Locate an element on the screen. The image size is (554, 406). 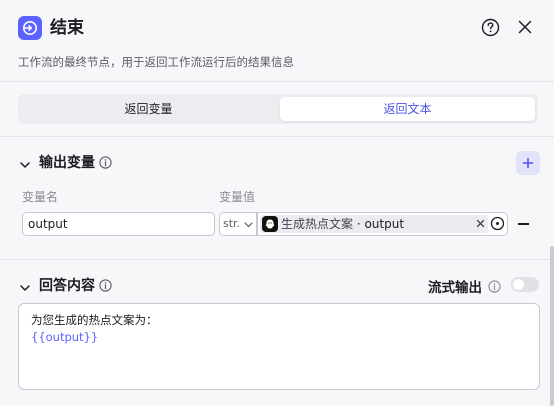
minus-icon is located at coordinates (523, 224).